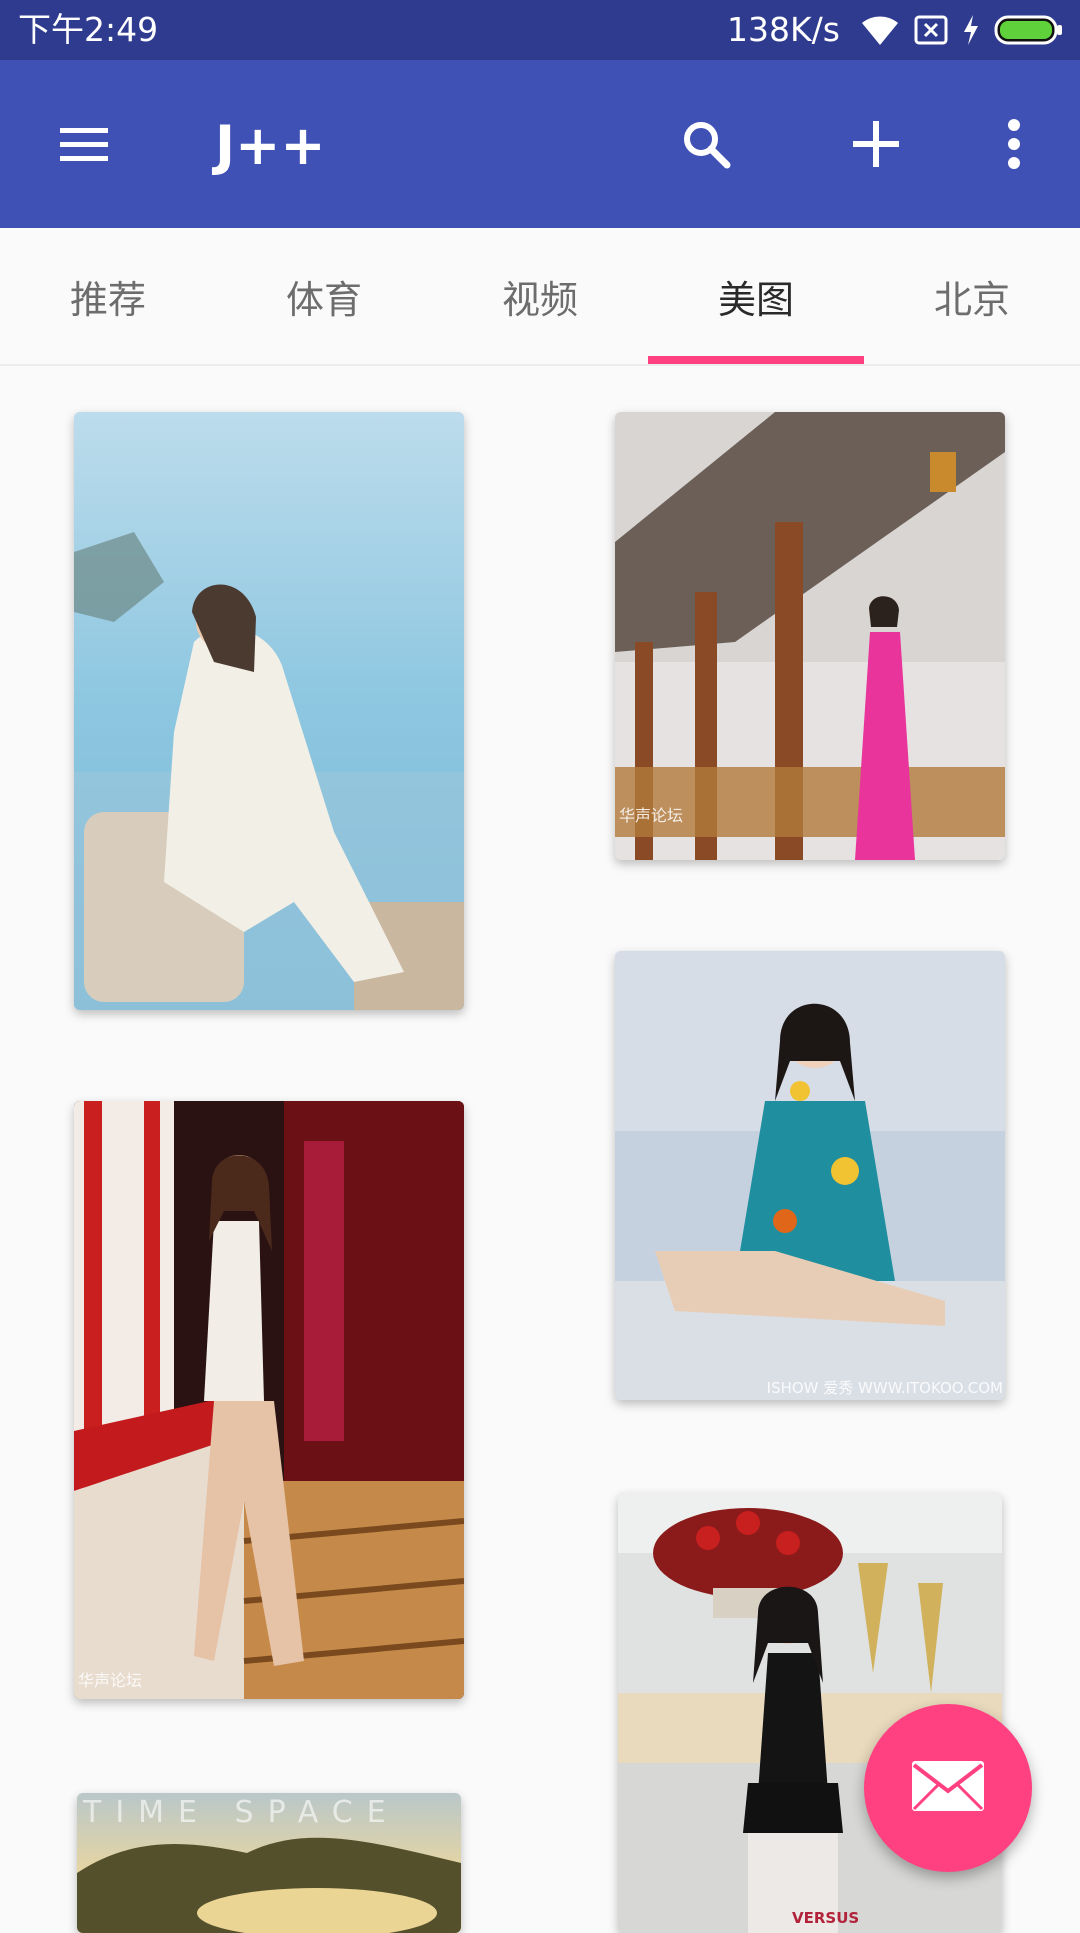 The width and height of the screenshot is (1080, 1933). I want to click on photo-card: ISHOW 爱秀 WWW.ITOKOO.COM, so click(810, 1175).